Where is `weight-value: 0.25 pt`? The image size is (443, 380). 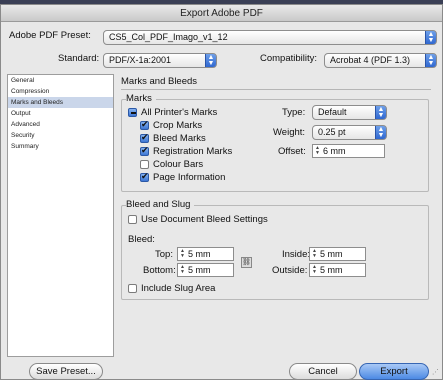 weight-value: 0.25 pt is located at coordinates (332, 132).